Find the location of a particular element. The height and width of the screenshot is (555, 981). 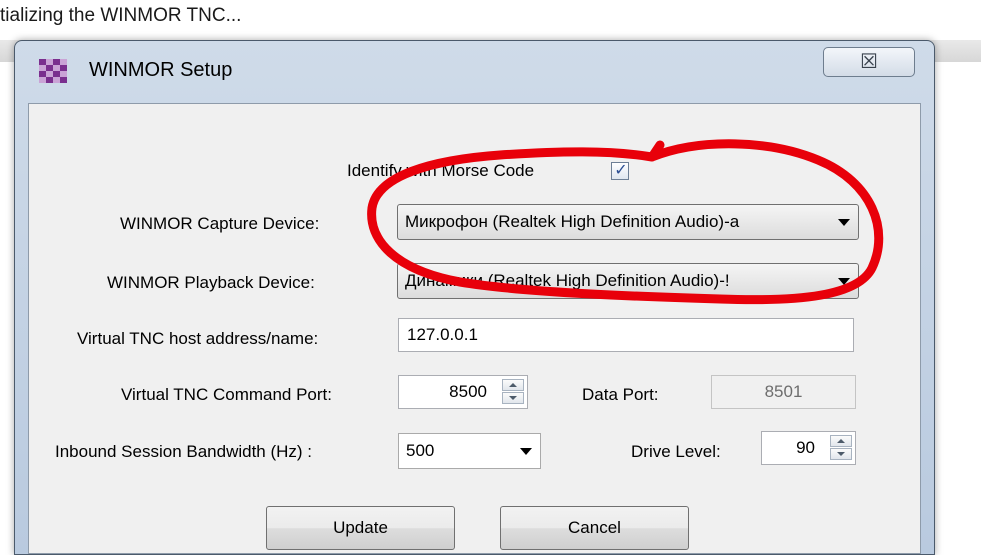

command-port-label: Virtual TNC Command Port: is located at coordinates (226, 394).